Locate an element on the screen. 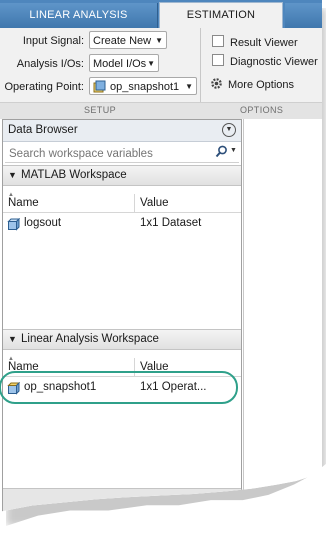 This screenshot has width=333, height=533. search-icon is located at coordinates (221, 151).